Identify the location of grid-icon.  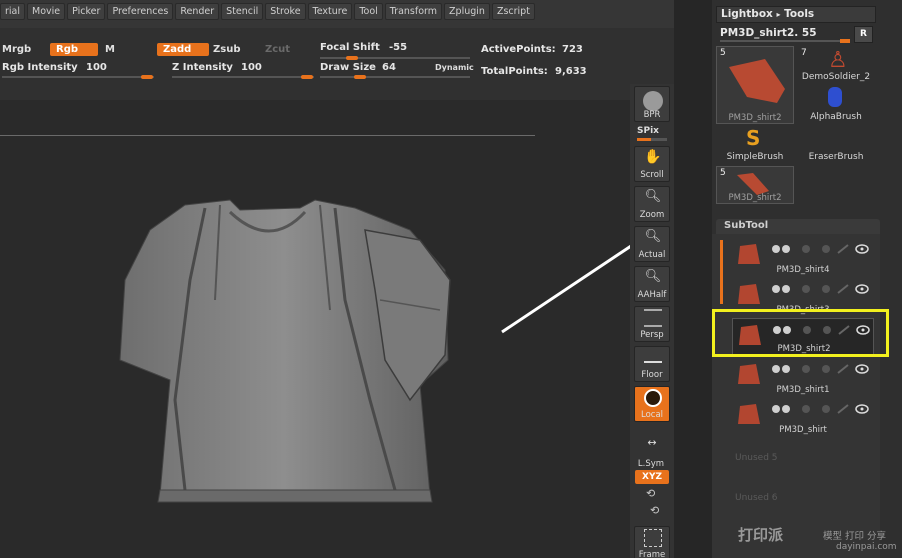
(653, 318).